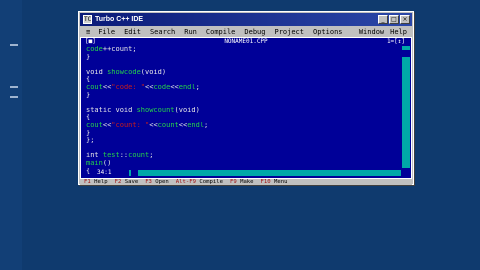  What do you see at coordinates (190, 32) in the screenshot?
I see `menu-run: Run` at bounding box center [190, 32].